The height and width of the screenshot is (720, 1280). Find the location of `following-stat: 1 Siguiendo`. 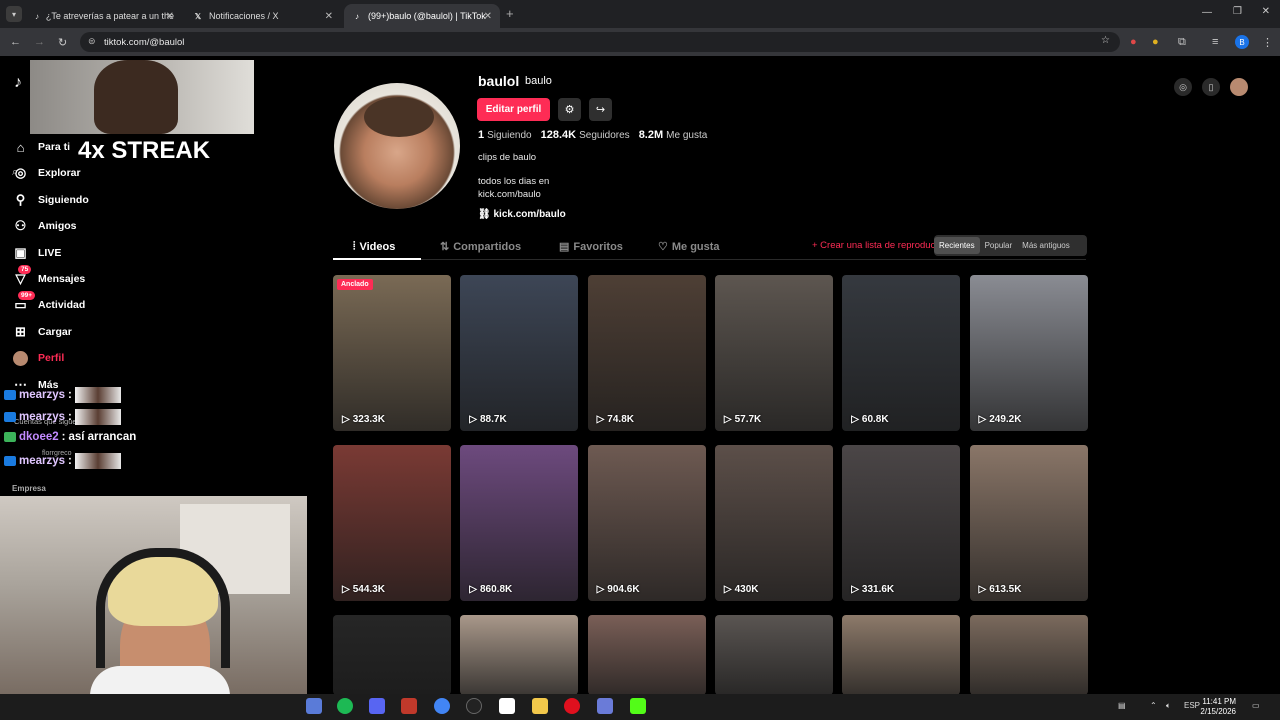

following-stat: 1 Siguiendo is located at coordinates (505, 135).